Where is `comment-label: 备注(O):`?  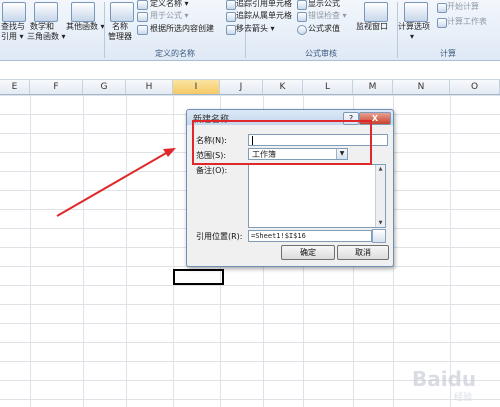
comment-label: 备注(O): is located at coordinates (212, 170).